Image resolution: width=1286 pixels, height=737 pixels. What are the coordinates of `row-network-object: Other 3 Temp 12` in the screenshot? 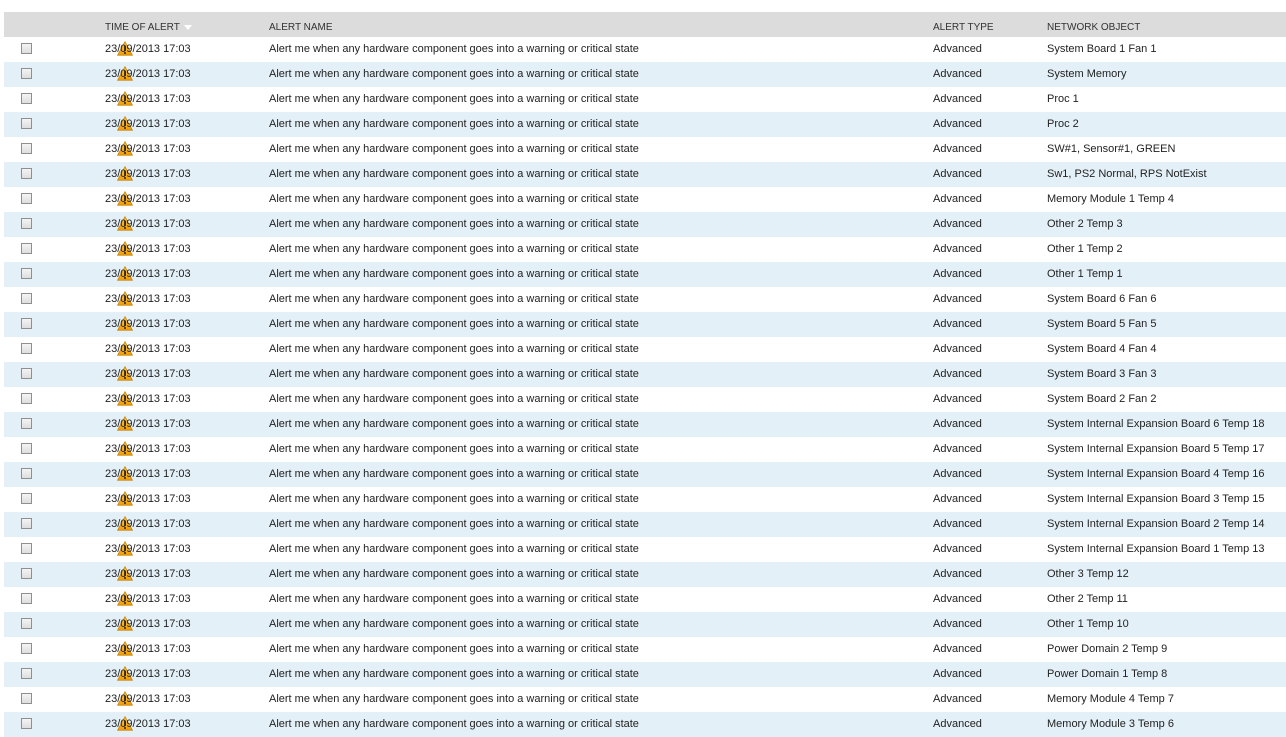 It's located at (1088, 574).